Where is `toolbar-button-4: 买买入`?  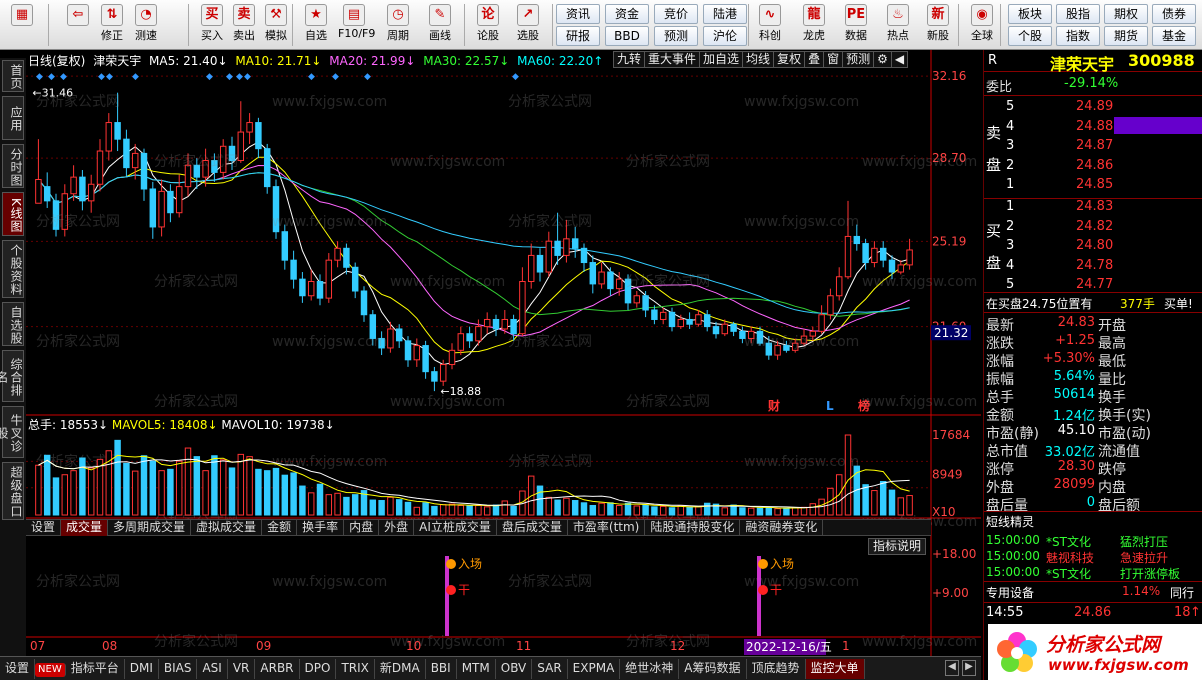 toolbar-button-4: 买买入 is located at coordinates (212, 25).